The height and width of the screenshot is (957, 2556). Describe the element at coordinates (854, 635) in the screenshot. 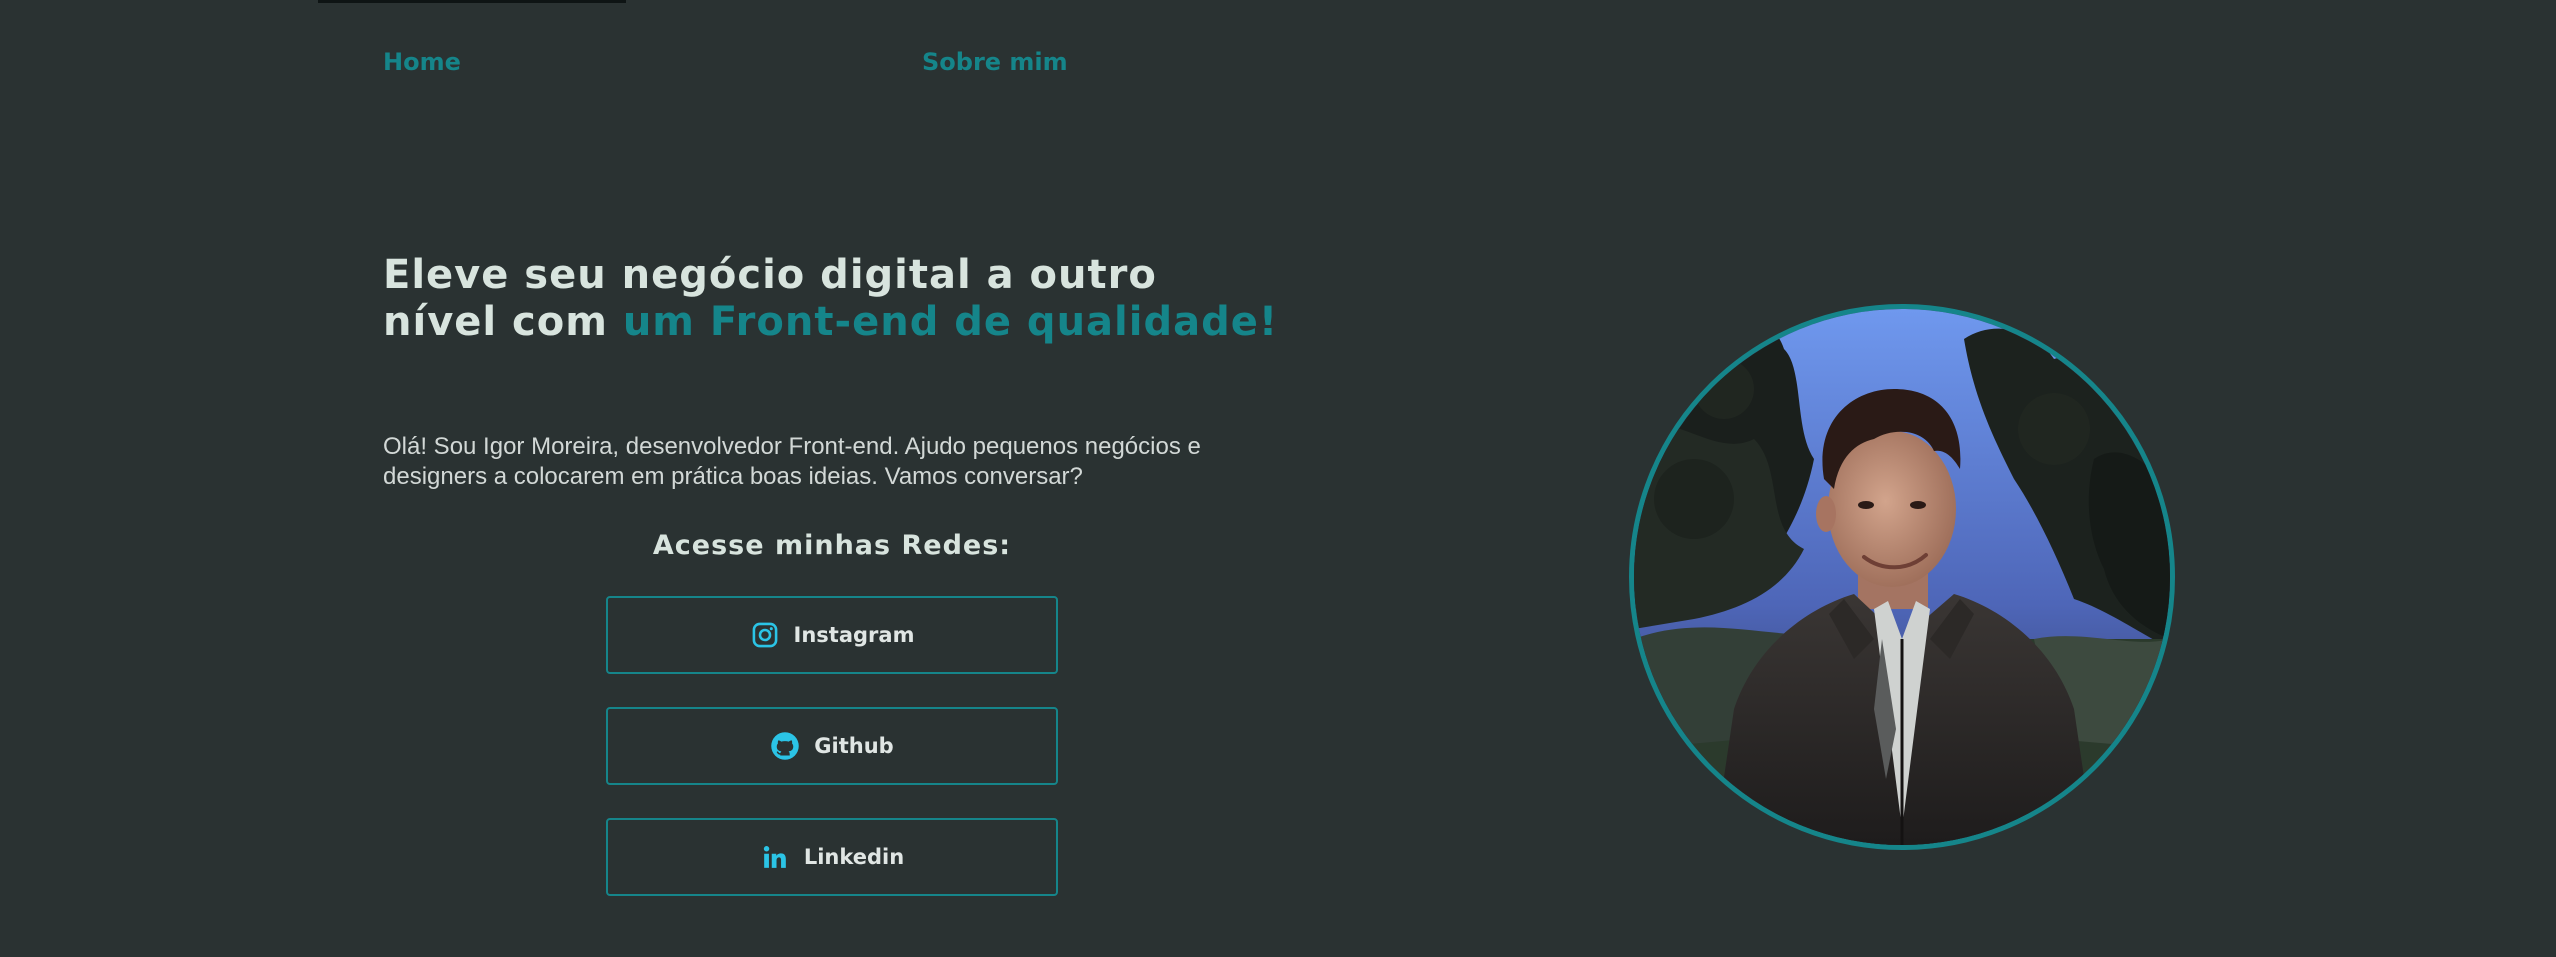

I see `instagram-label: Instagram` at that location.